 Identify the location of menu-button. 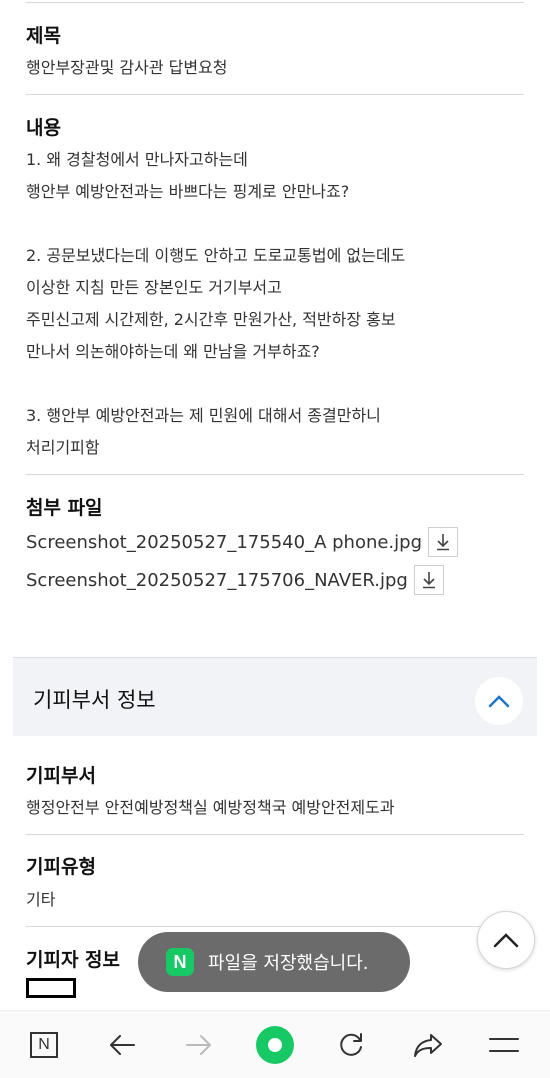
(504, 1045).